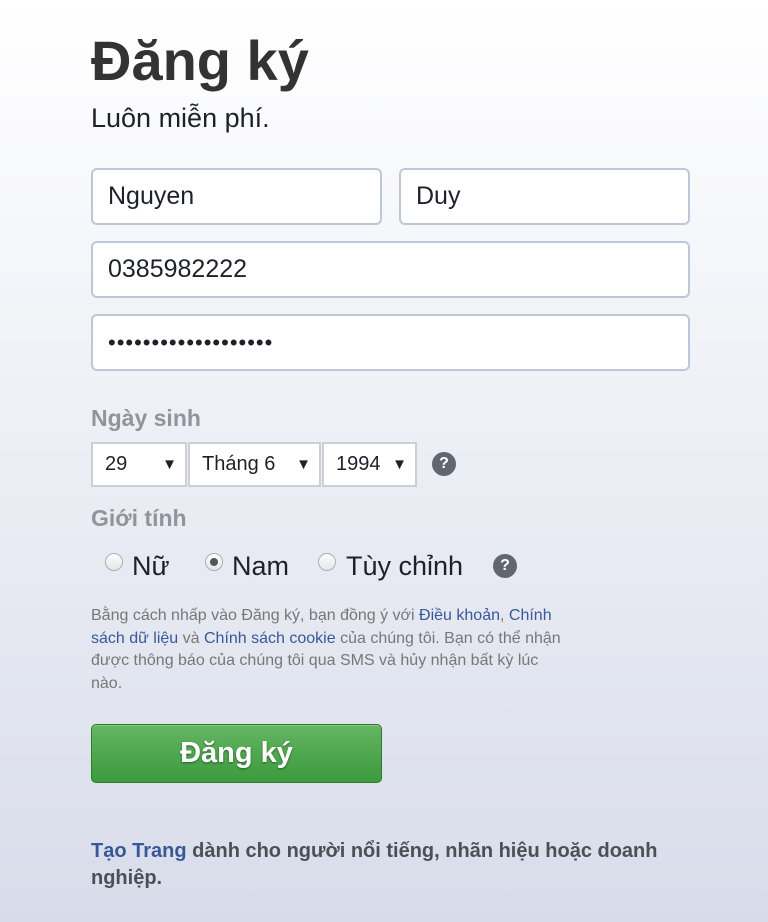 Image resolution: width=768 pixels, height=922 pixels. What do you see at coordinates (236, 753) in the screenshot?
I see `signup-button: Đăng ký` at bounding box center [236, 753].